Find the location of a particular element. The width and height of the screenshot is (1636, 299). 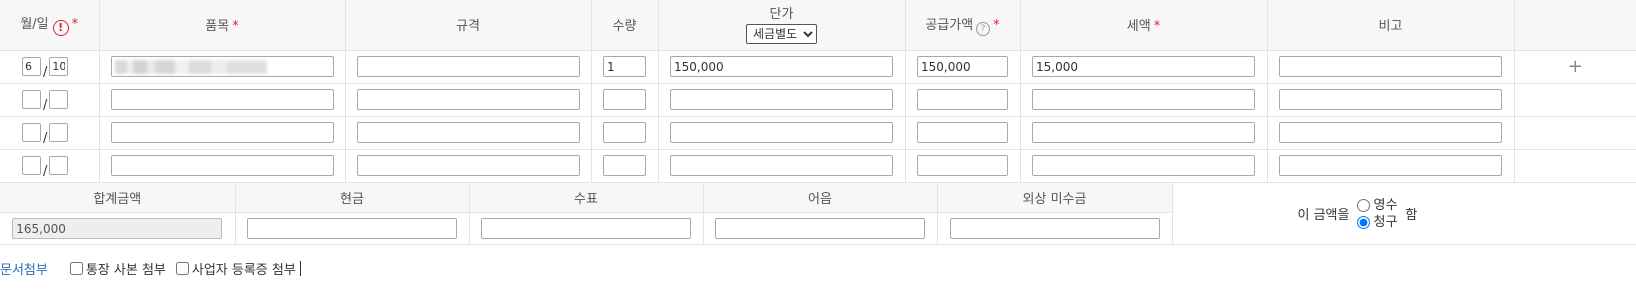

note-header-label: 비고 is located at coordinates (1390, 27).